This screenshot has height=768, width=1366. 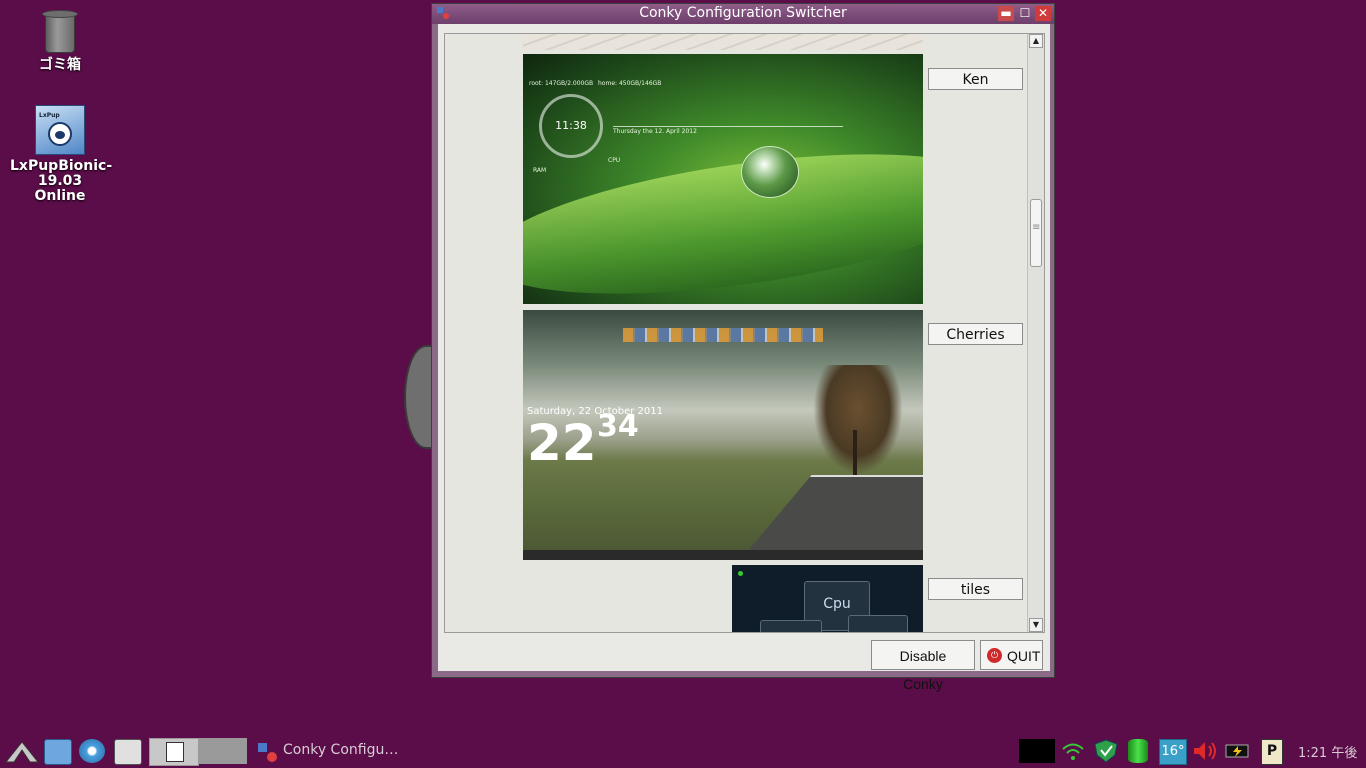 What do you see at coordinates (1052, 350) in the screenshot?
I see `window-border-right` at bounding box center [1052, 350].